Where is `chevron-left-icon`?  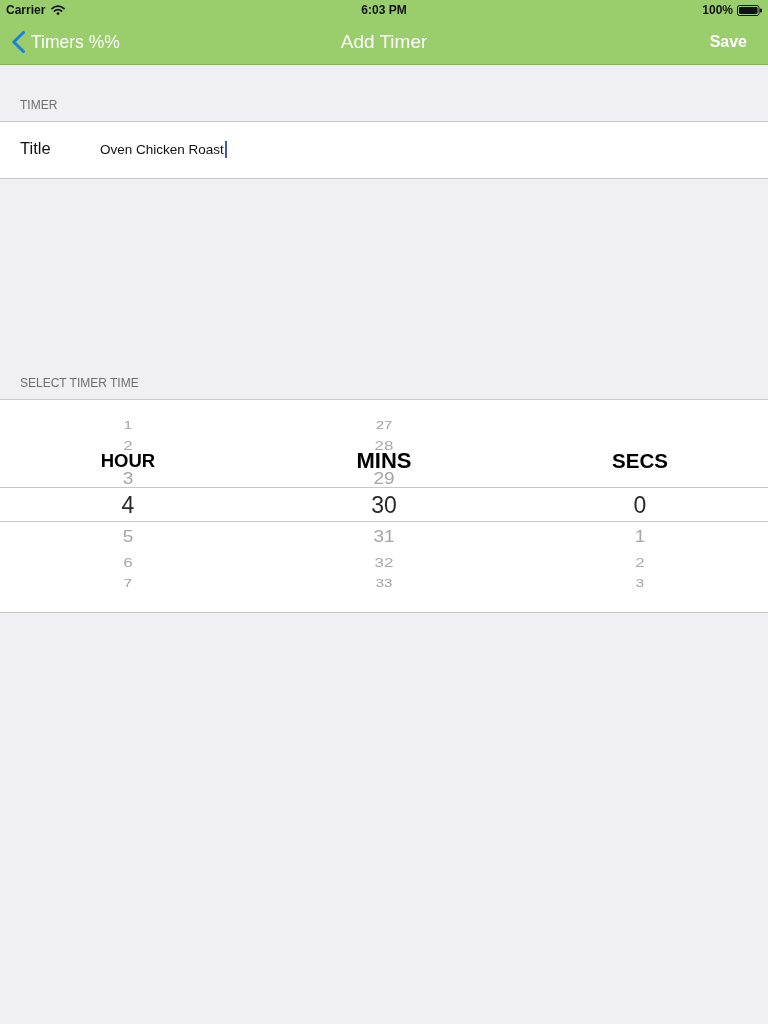 chevron-left-icon is located at coordinates (18, 42).